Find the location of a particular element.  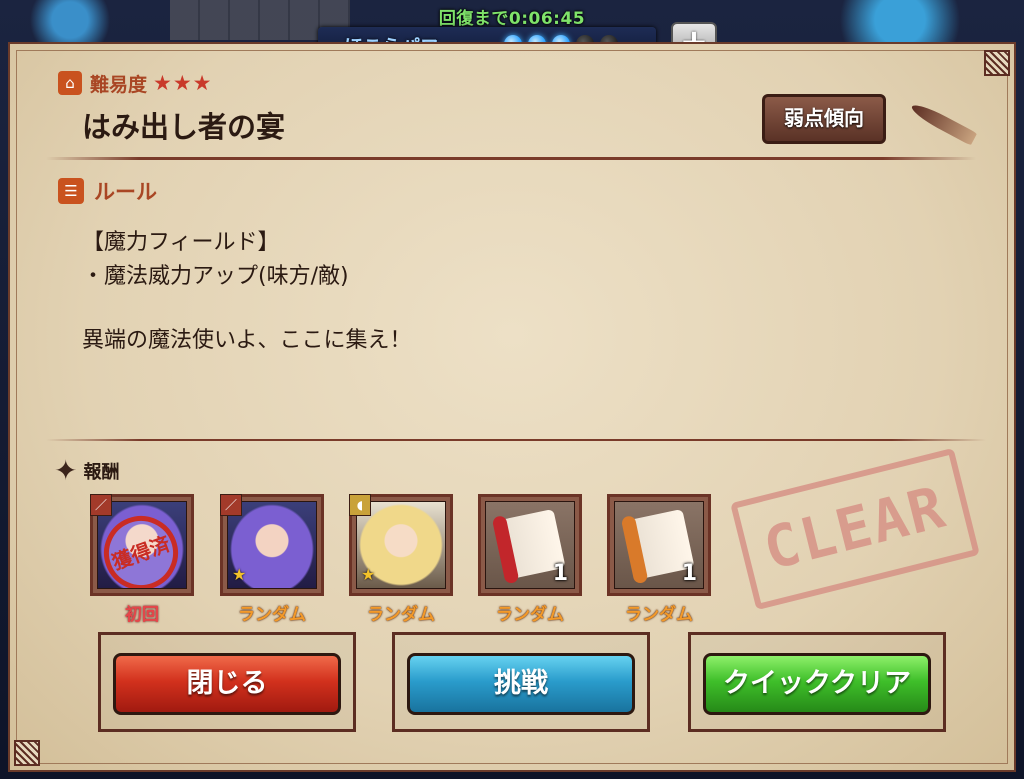

shrine-icon: ⌂ is located at coordinates (70, 83).